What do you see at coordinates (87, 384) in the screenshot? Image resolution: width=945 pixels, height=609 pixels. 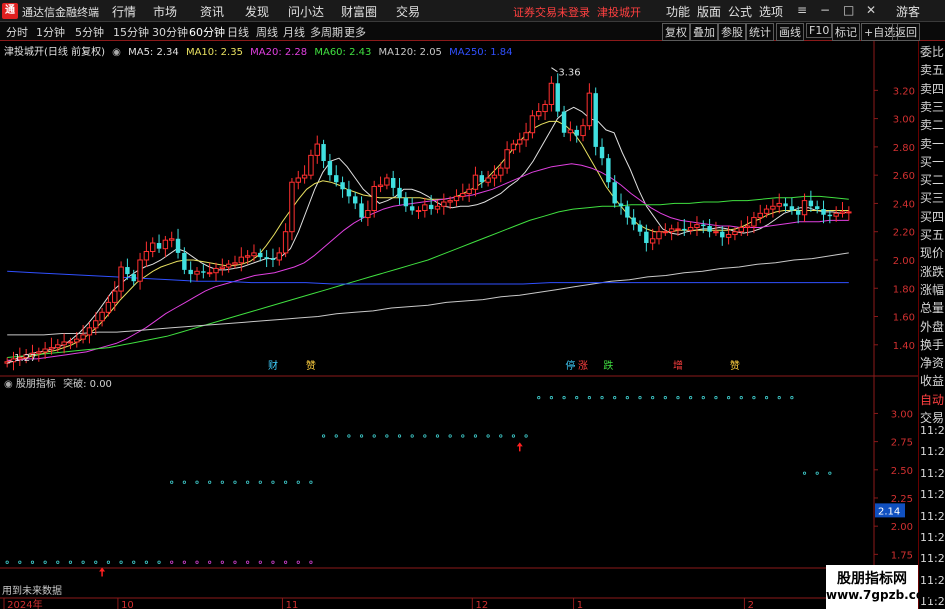 I see `indicator-value: 突破: 0.00` at bounding box center [87, 384].